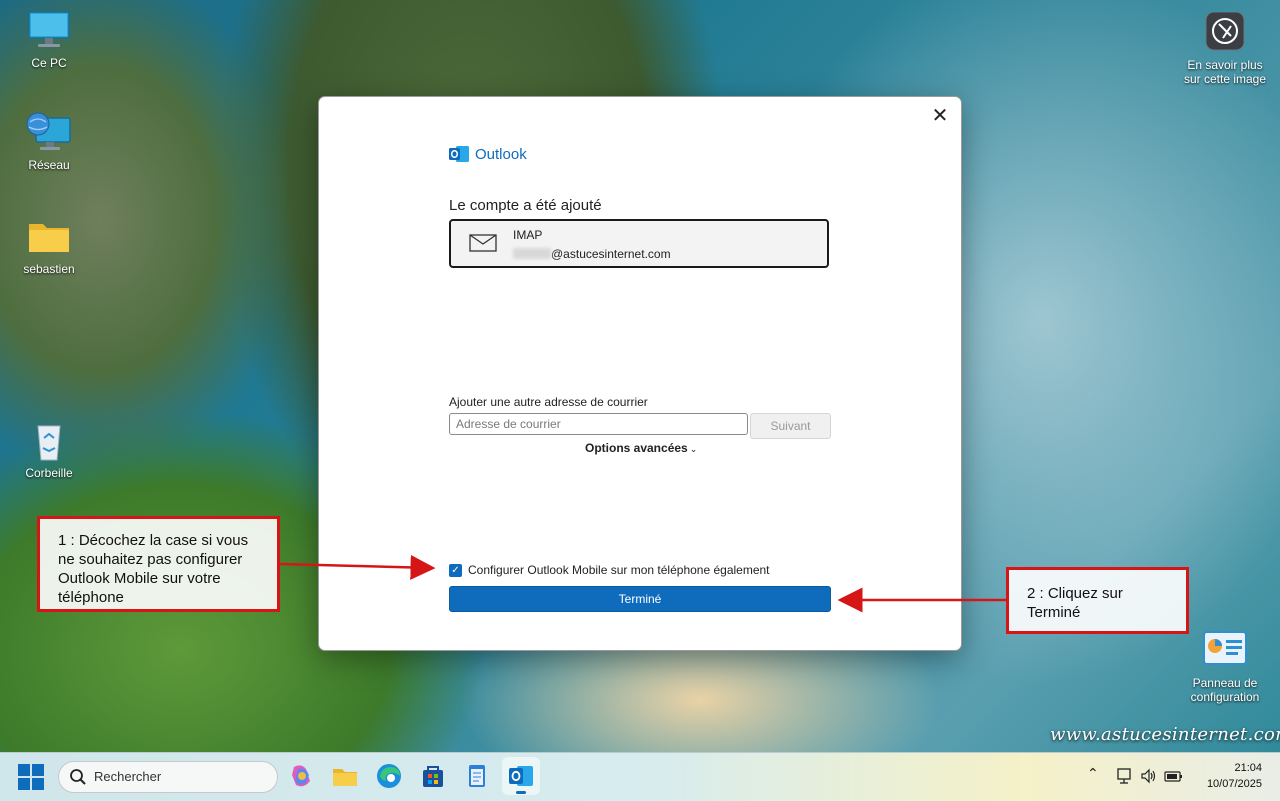  I want to click on arrow-to-checkbox, so click(357, 567).